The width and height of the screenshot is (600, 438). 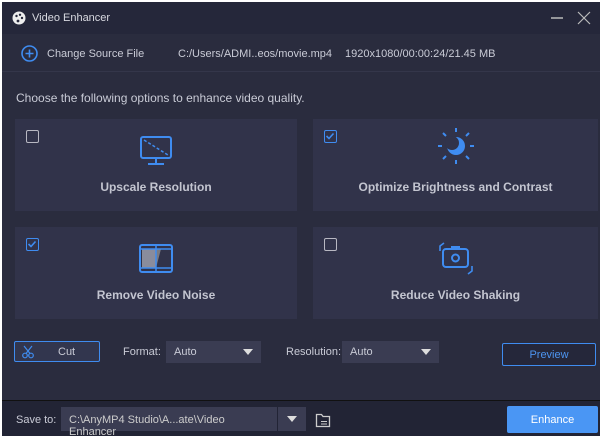 What do you see at coordinates (71, 18) in the screenshot?
I see `window-title: Video Enhancer` at bounding box center [71, 18].